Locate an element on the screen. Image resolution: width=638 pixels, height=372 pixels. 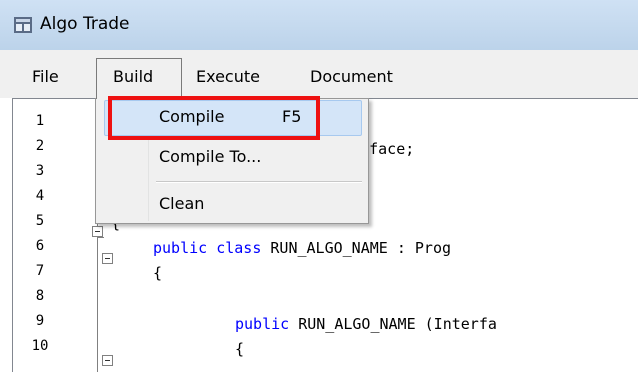
line-number: 10 is located at coordinates (40, 346).